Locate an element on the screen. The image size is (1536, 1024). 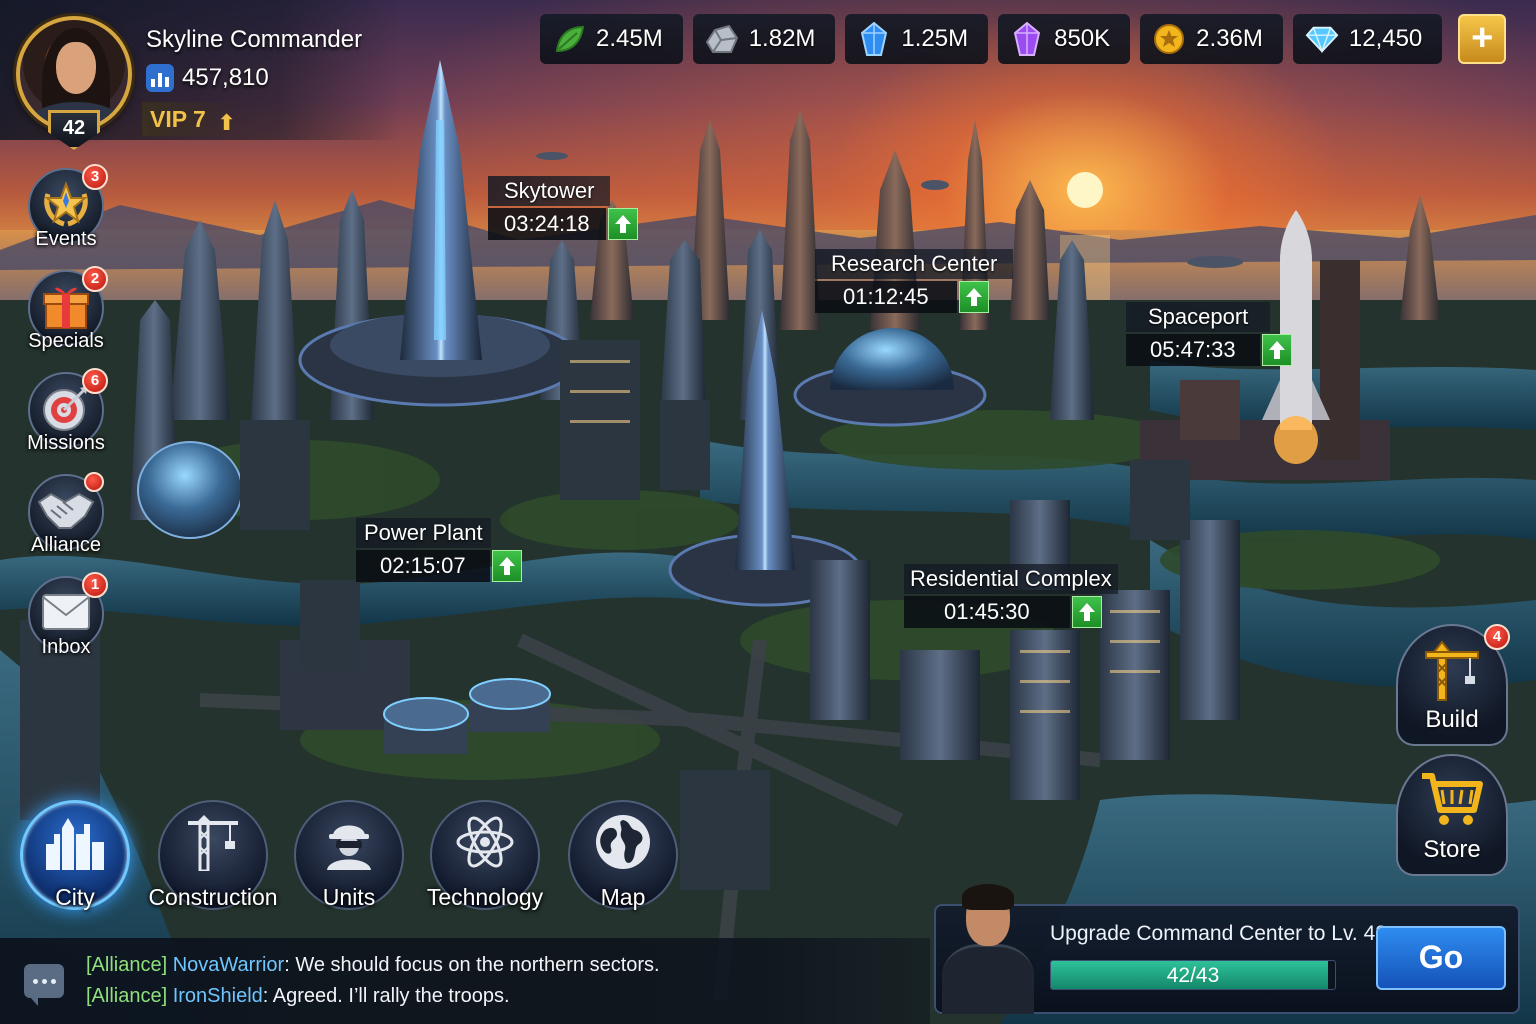
building-name: Power Plant is located at coordinates (423, 533).